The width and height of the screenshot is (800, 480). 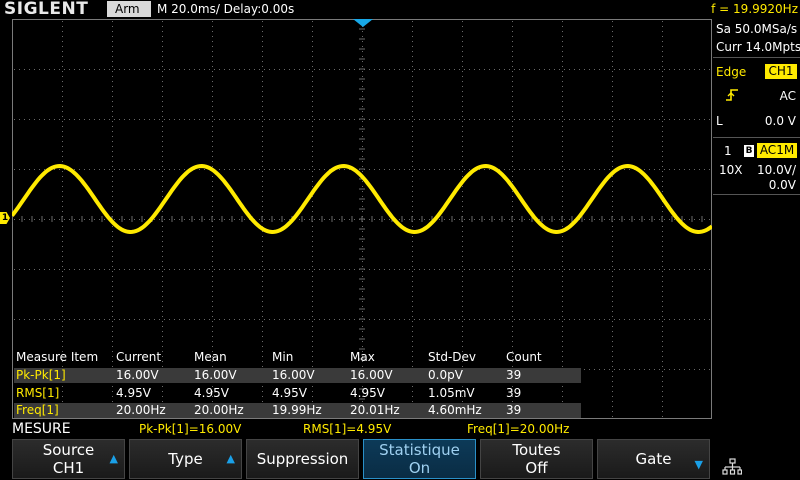 I want to click on column-header: Std-Dev, so click(x=452, y=357).